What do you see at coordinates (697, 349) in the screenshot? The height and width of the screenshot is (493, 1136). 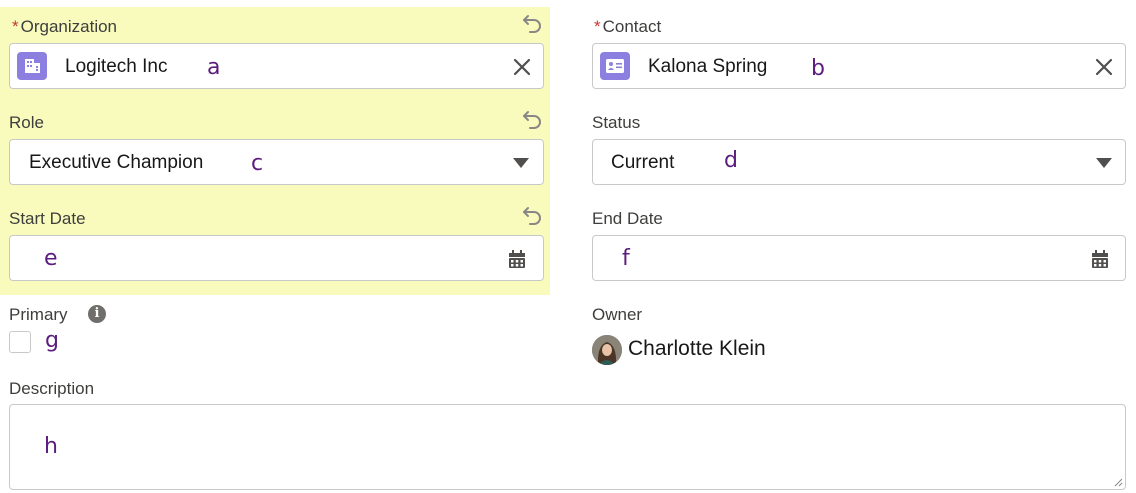 I see `owner-name-link: Charlotte Klein` at bounding box center [697, 349].